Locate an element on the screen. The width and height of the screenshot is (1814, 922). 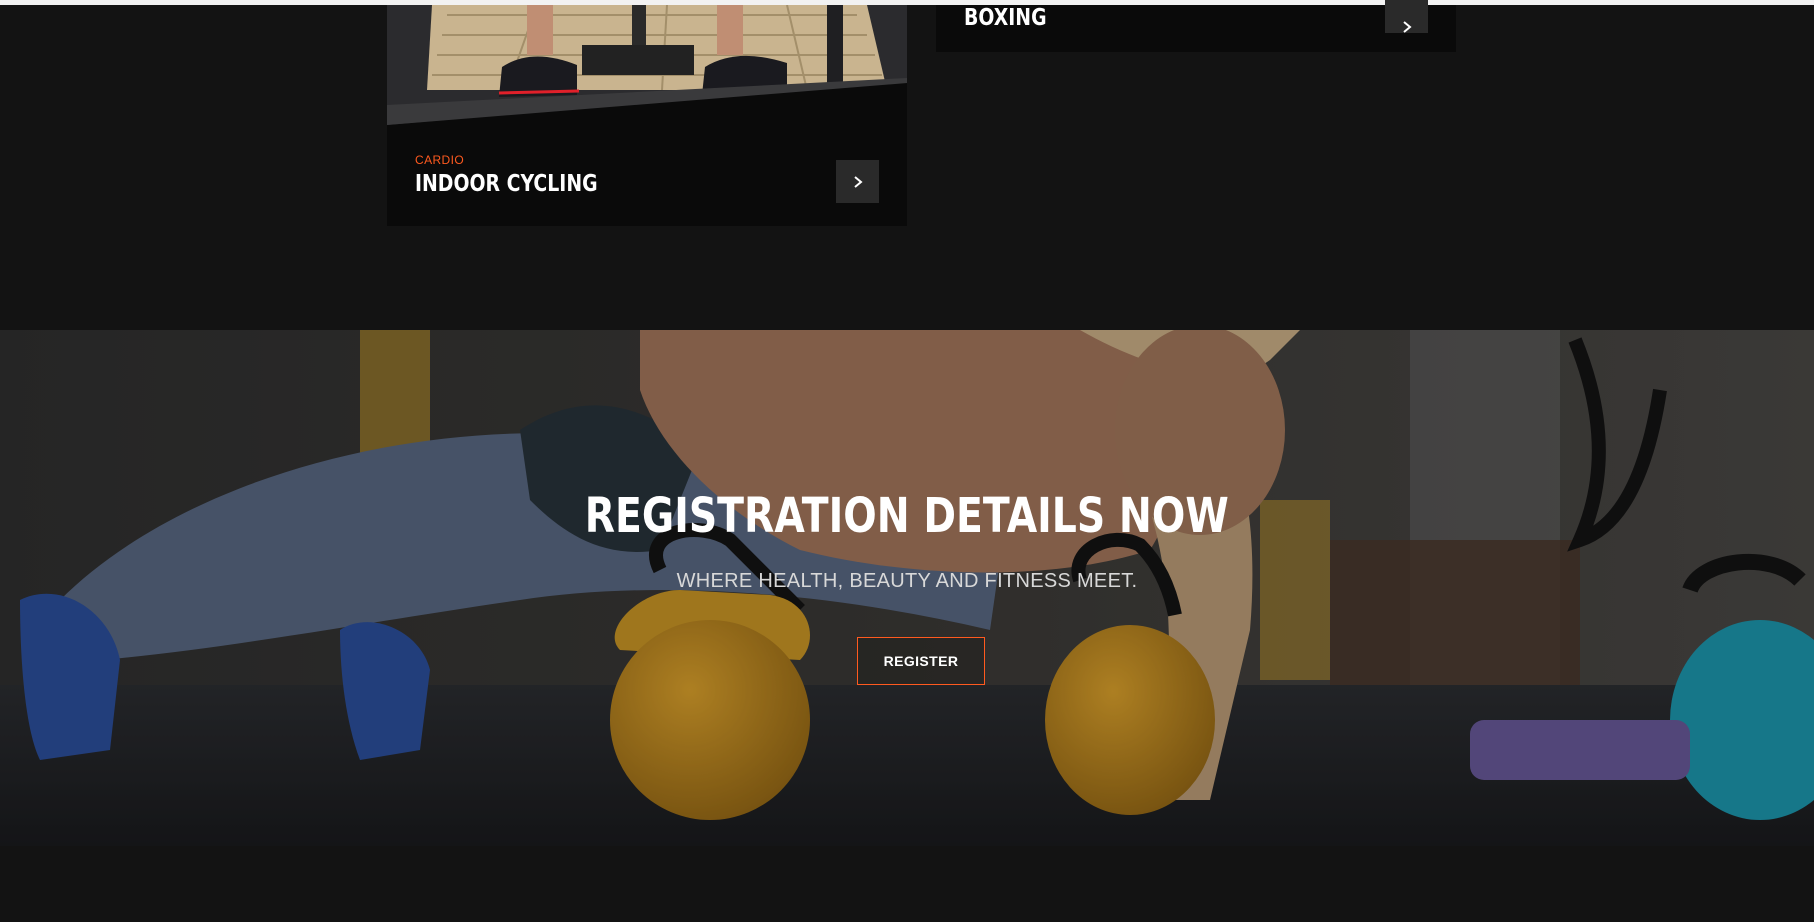
banner-title-text: REGISTRATION DETAILS NOW is located at coordinates (907, 516).